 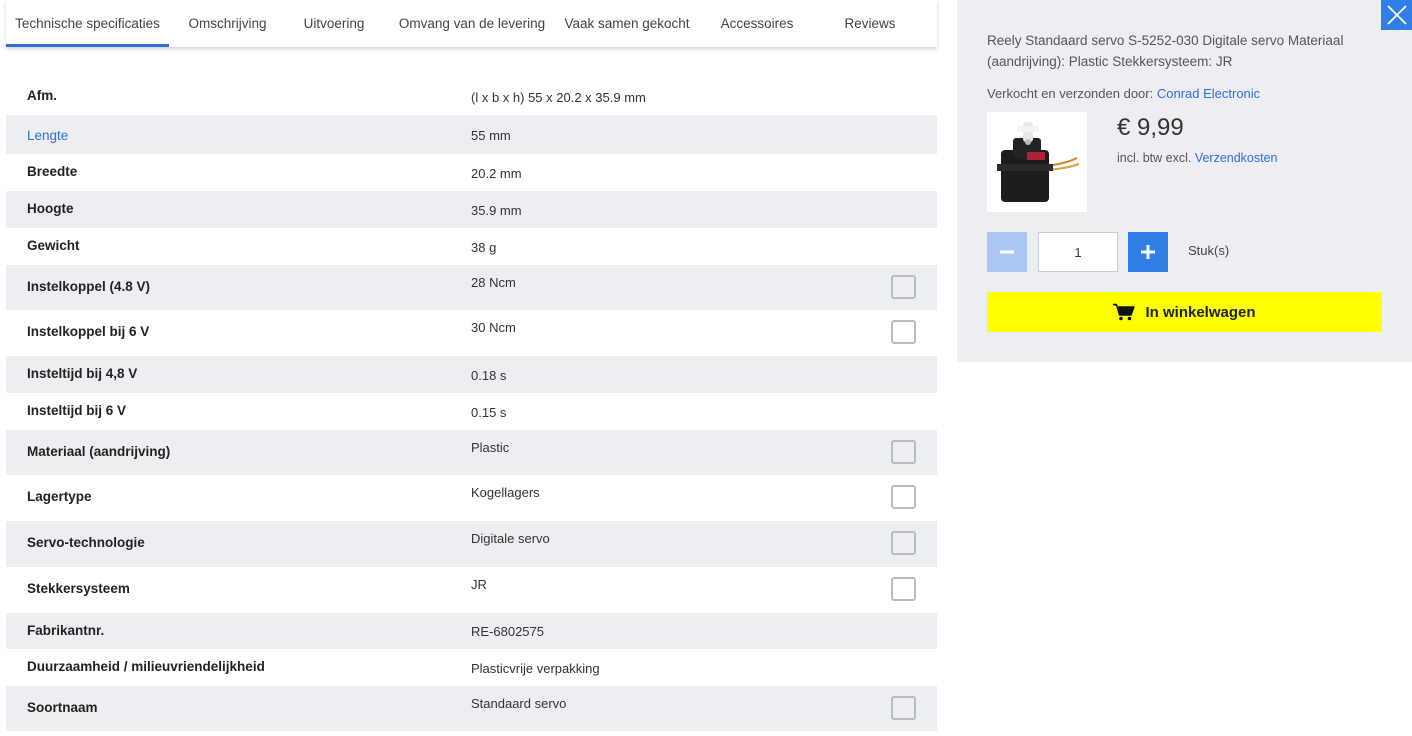 What do you see at coordinates (1156, 158) in the screenshot?
I see `tax-prefix: incl. btw excl.` at bounding box center [1156, 158].